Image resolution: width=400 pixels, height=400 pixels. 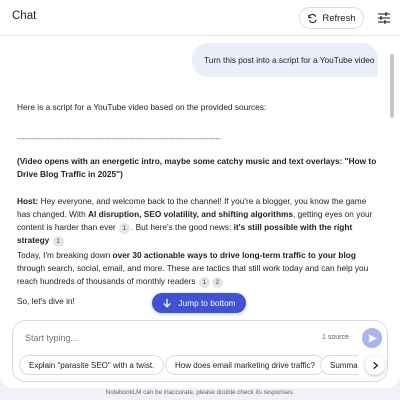 What do you see at coordinates (335, 337) in the screenshot?
I see `source-count: 1 source` at bounding box center [335, 337].